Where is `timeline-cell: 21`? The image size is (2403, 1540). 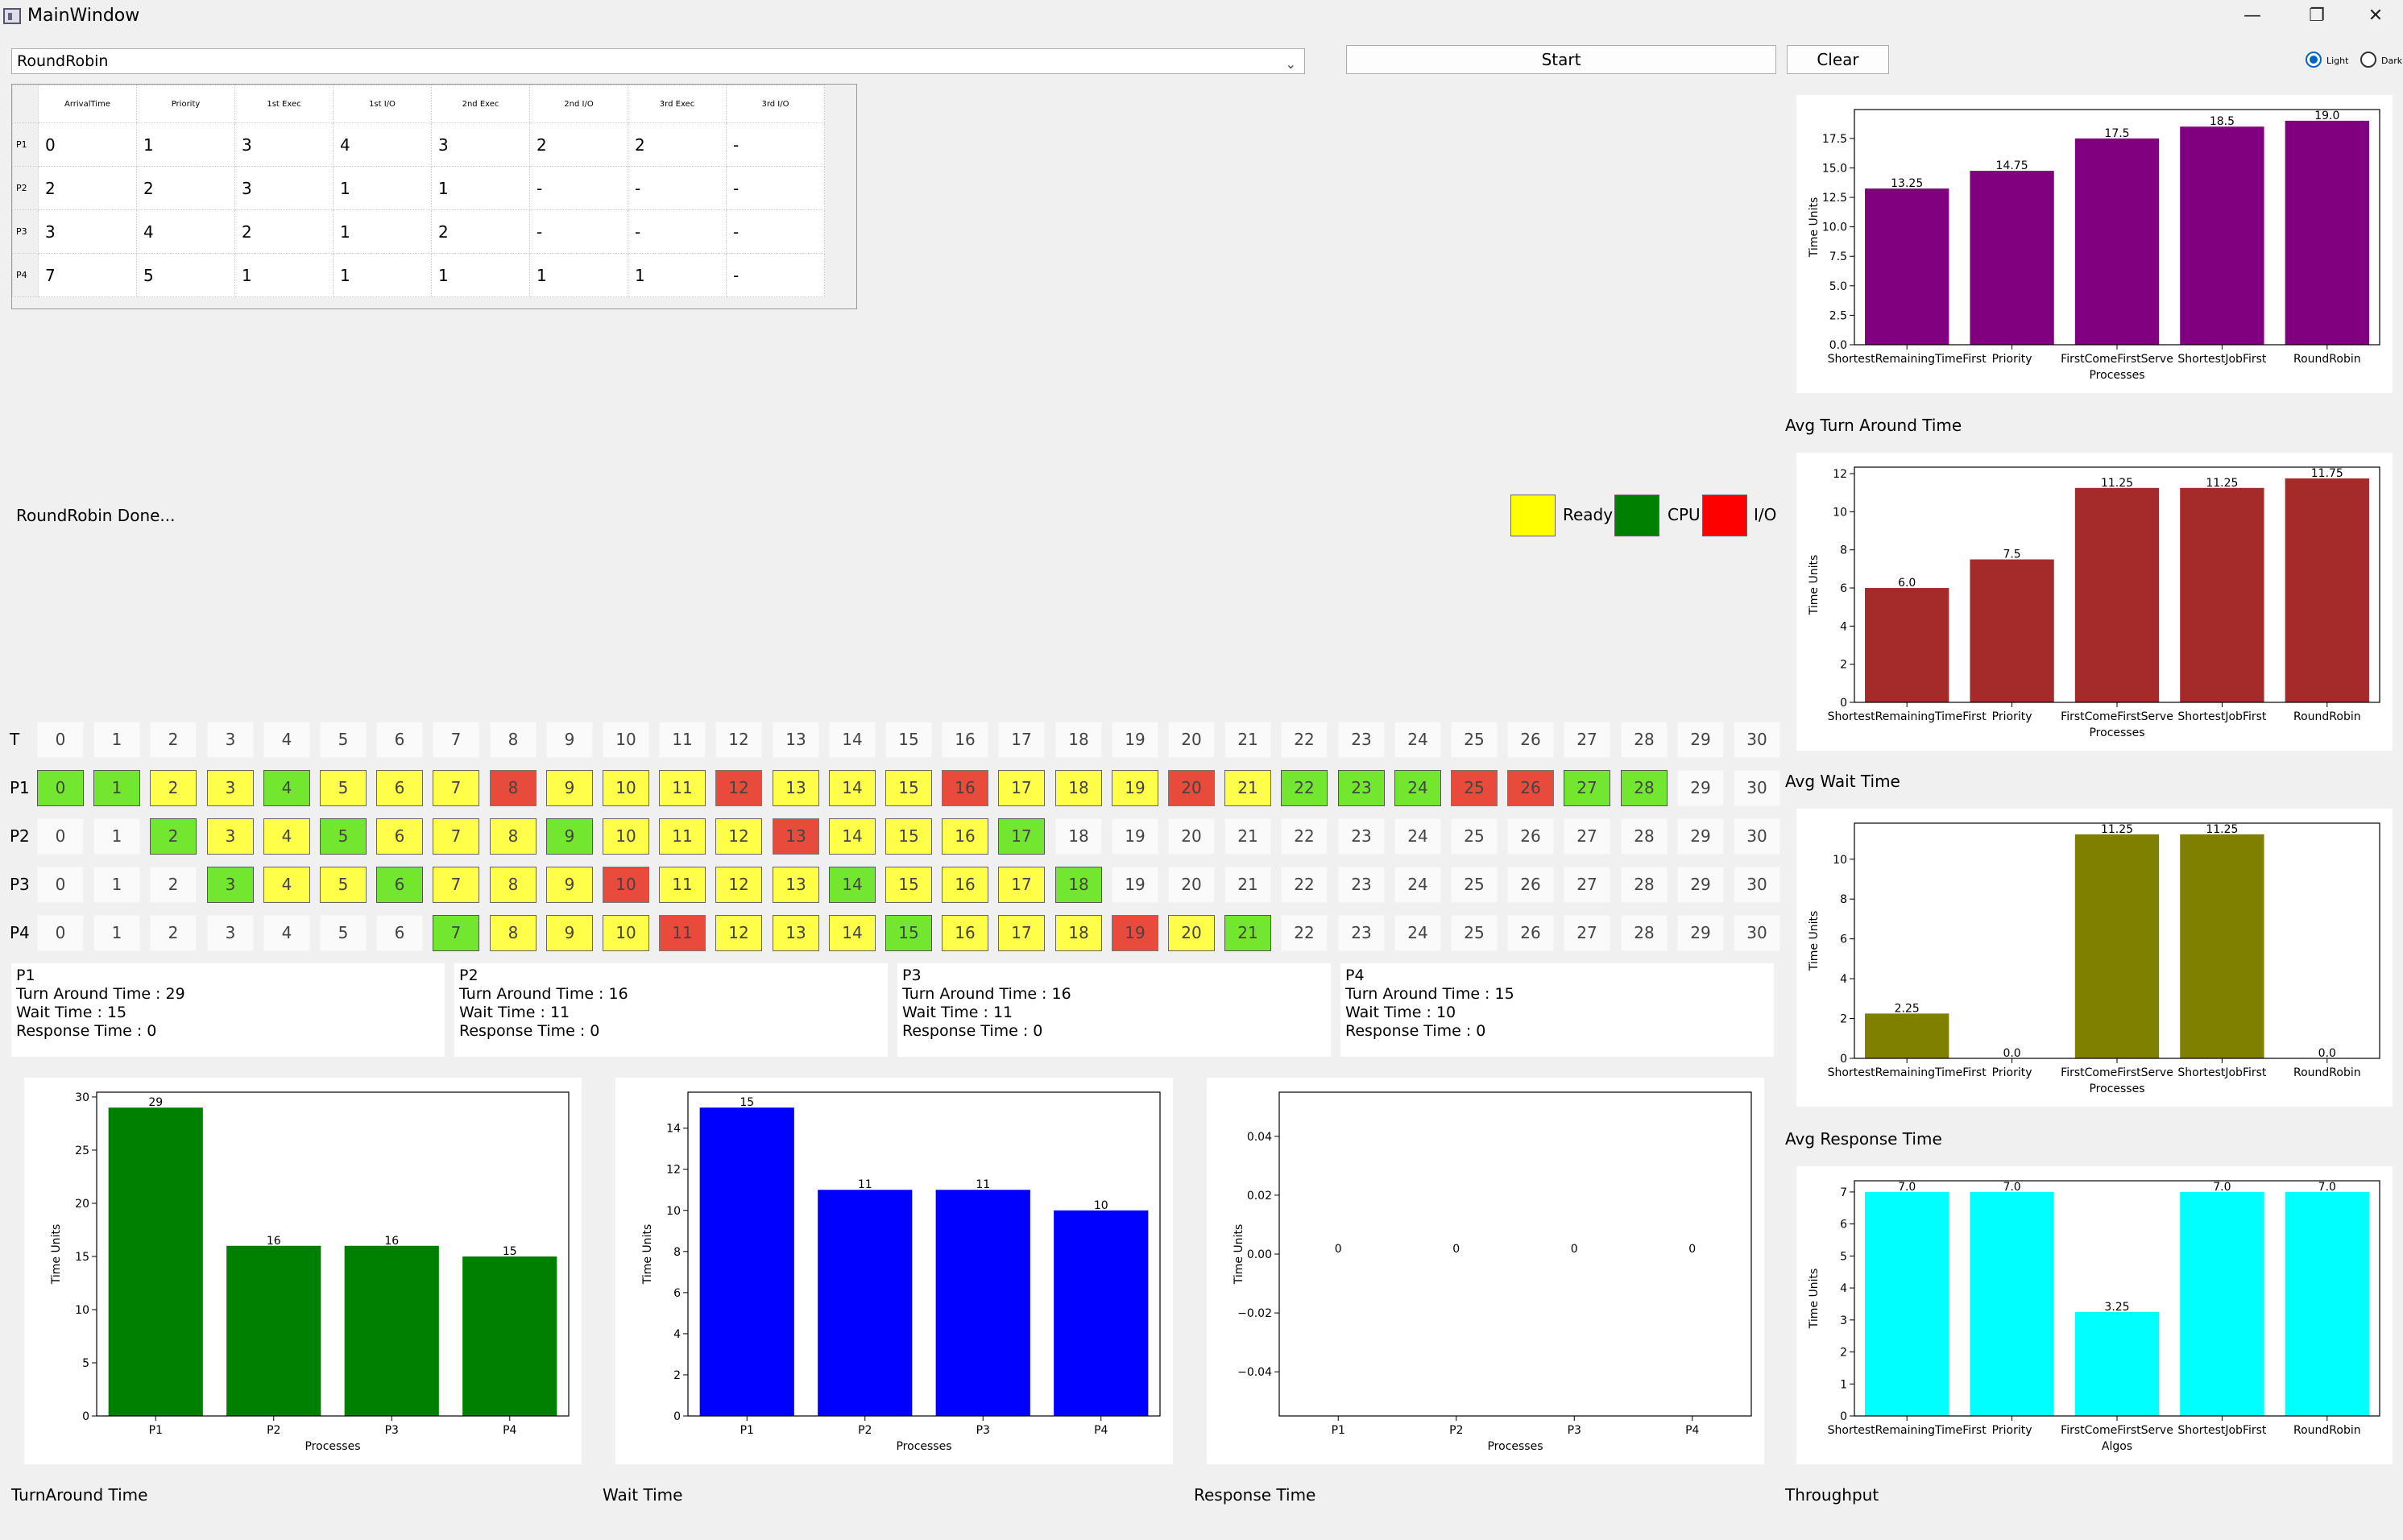
timeline-cell: 21 is located at coordinates (1248, 836).